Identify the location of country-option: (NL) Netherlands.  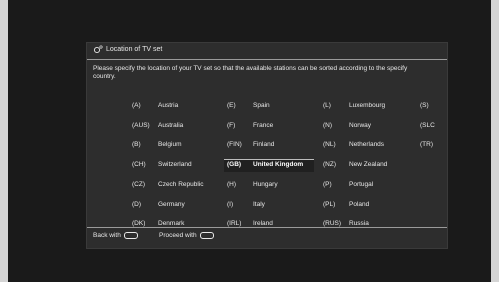
(368, 145).